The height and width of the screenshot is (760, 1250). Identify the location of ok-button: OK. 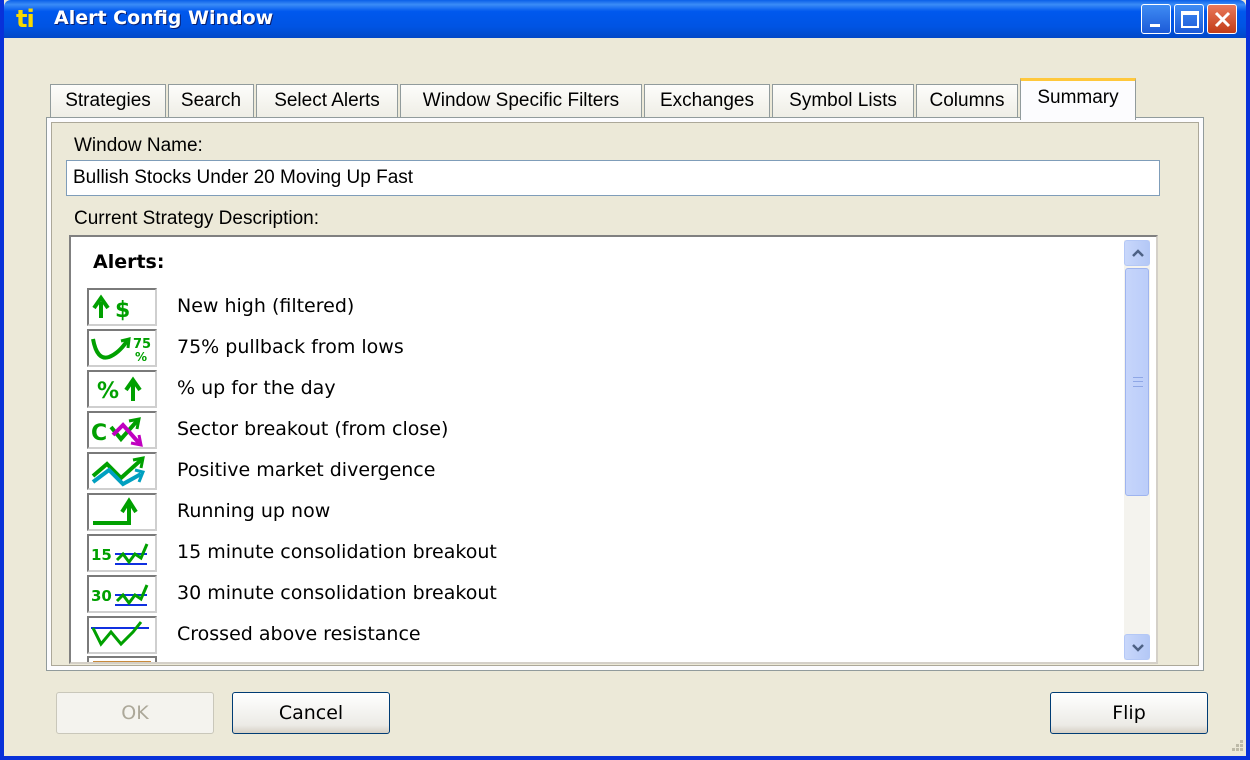
(135, 713).